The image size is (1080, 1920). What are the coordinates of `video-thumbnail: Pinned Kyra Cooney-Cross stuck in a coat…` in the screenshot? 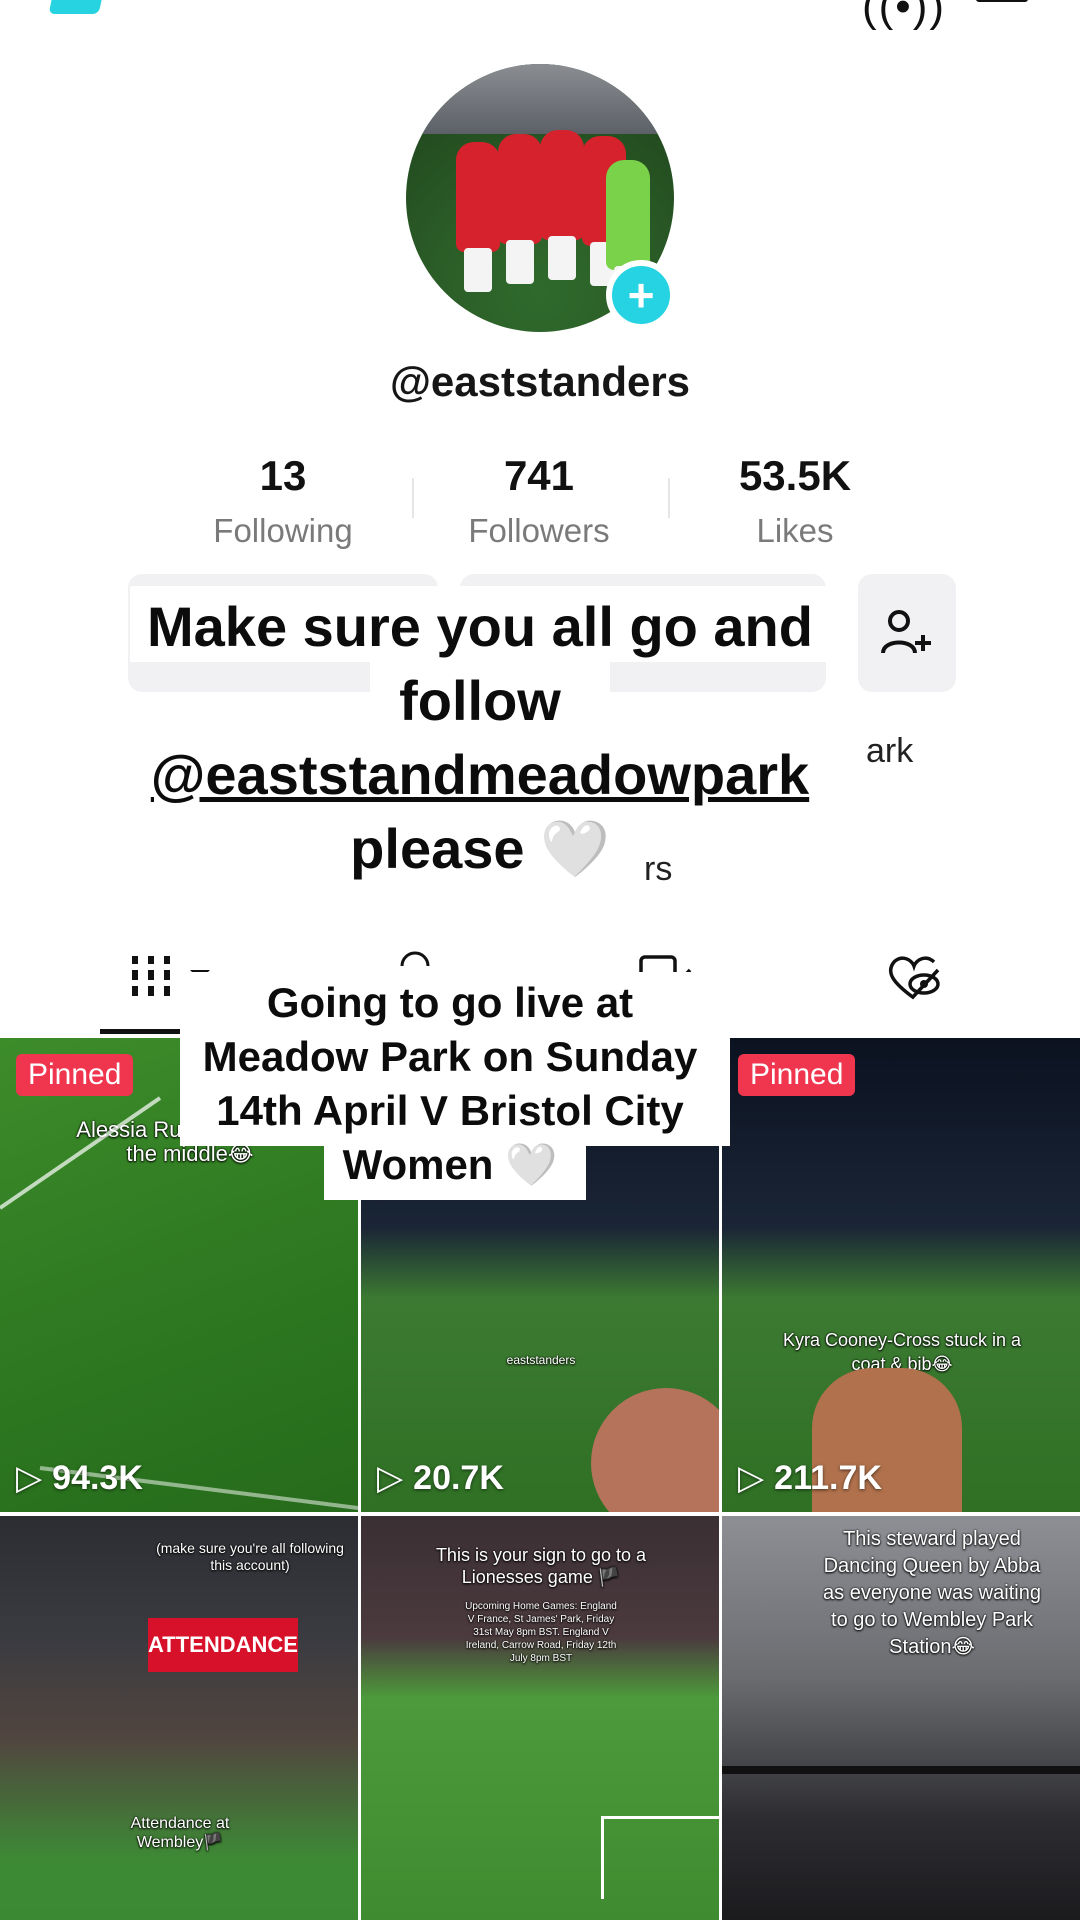 It's located at (901, 1275).